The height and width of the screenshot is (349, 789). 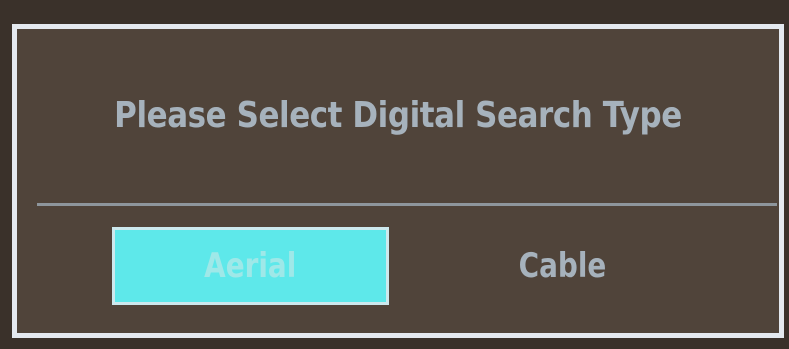 I want to click on option-aerial-label: Aerial, so click(x=250, y=266).